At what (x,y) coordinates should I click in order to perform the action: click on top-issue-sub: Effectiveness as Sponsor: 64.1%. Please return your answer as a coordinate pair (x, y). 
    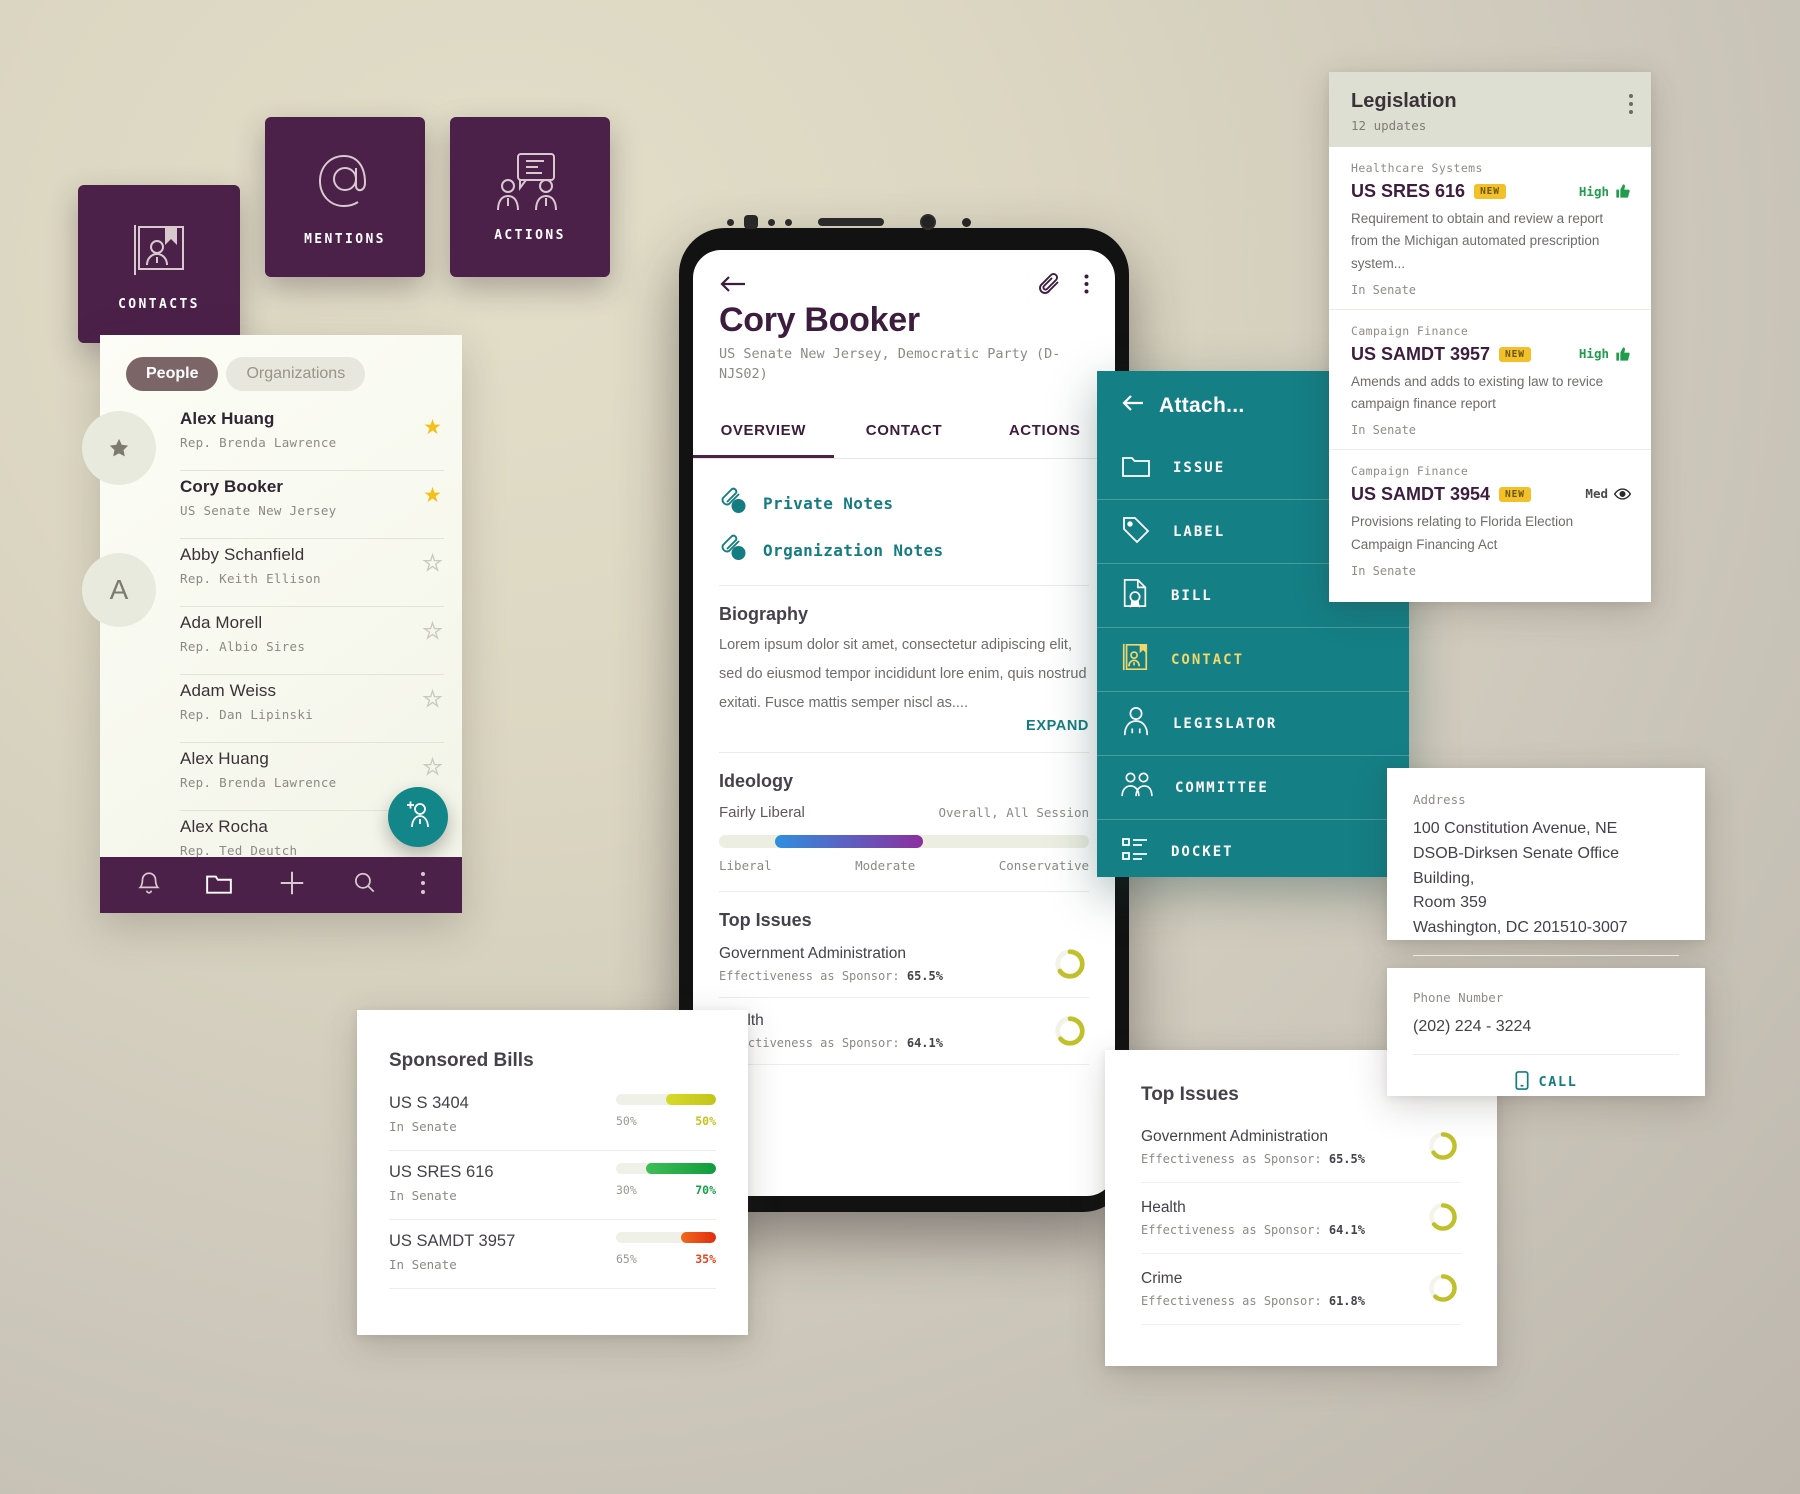
    Looking at the image, I should click on (831, 1043).